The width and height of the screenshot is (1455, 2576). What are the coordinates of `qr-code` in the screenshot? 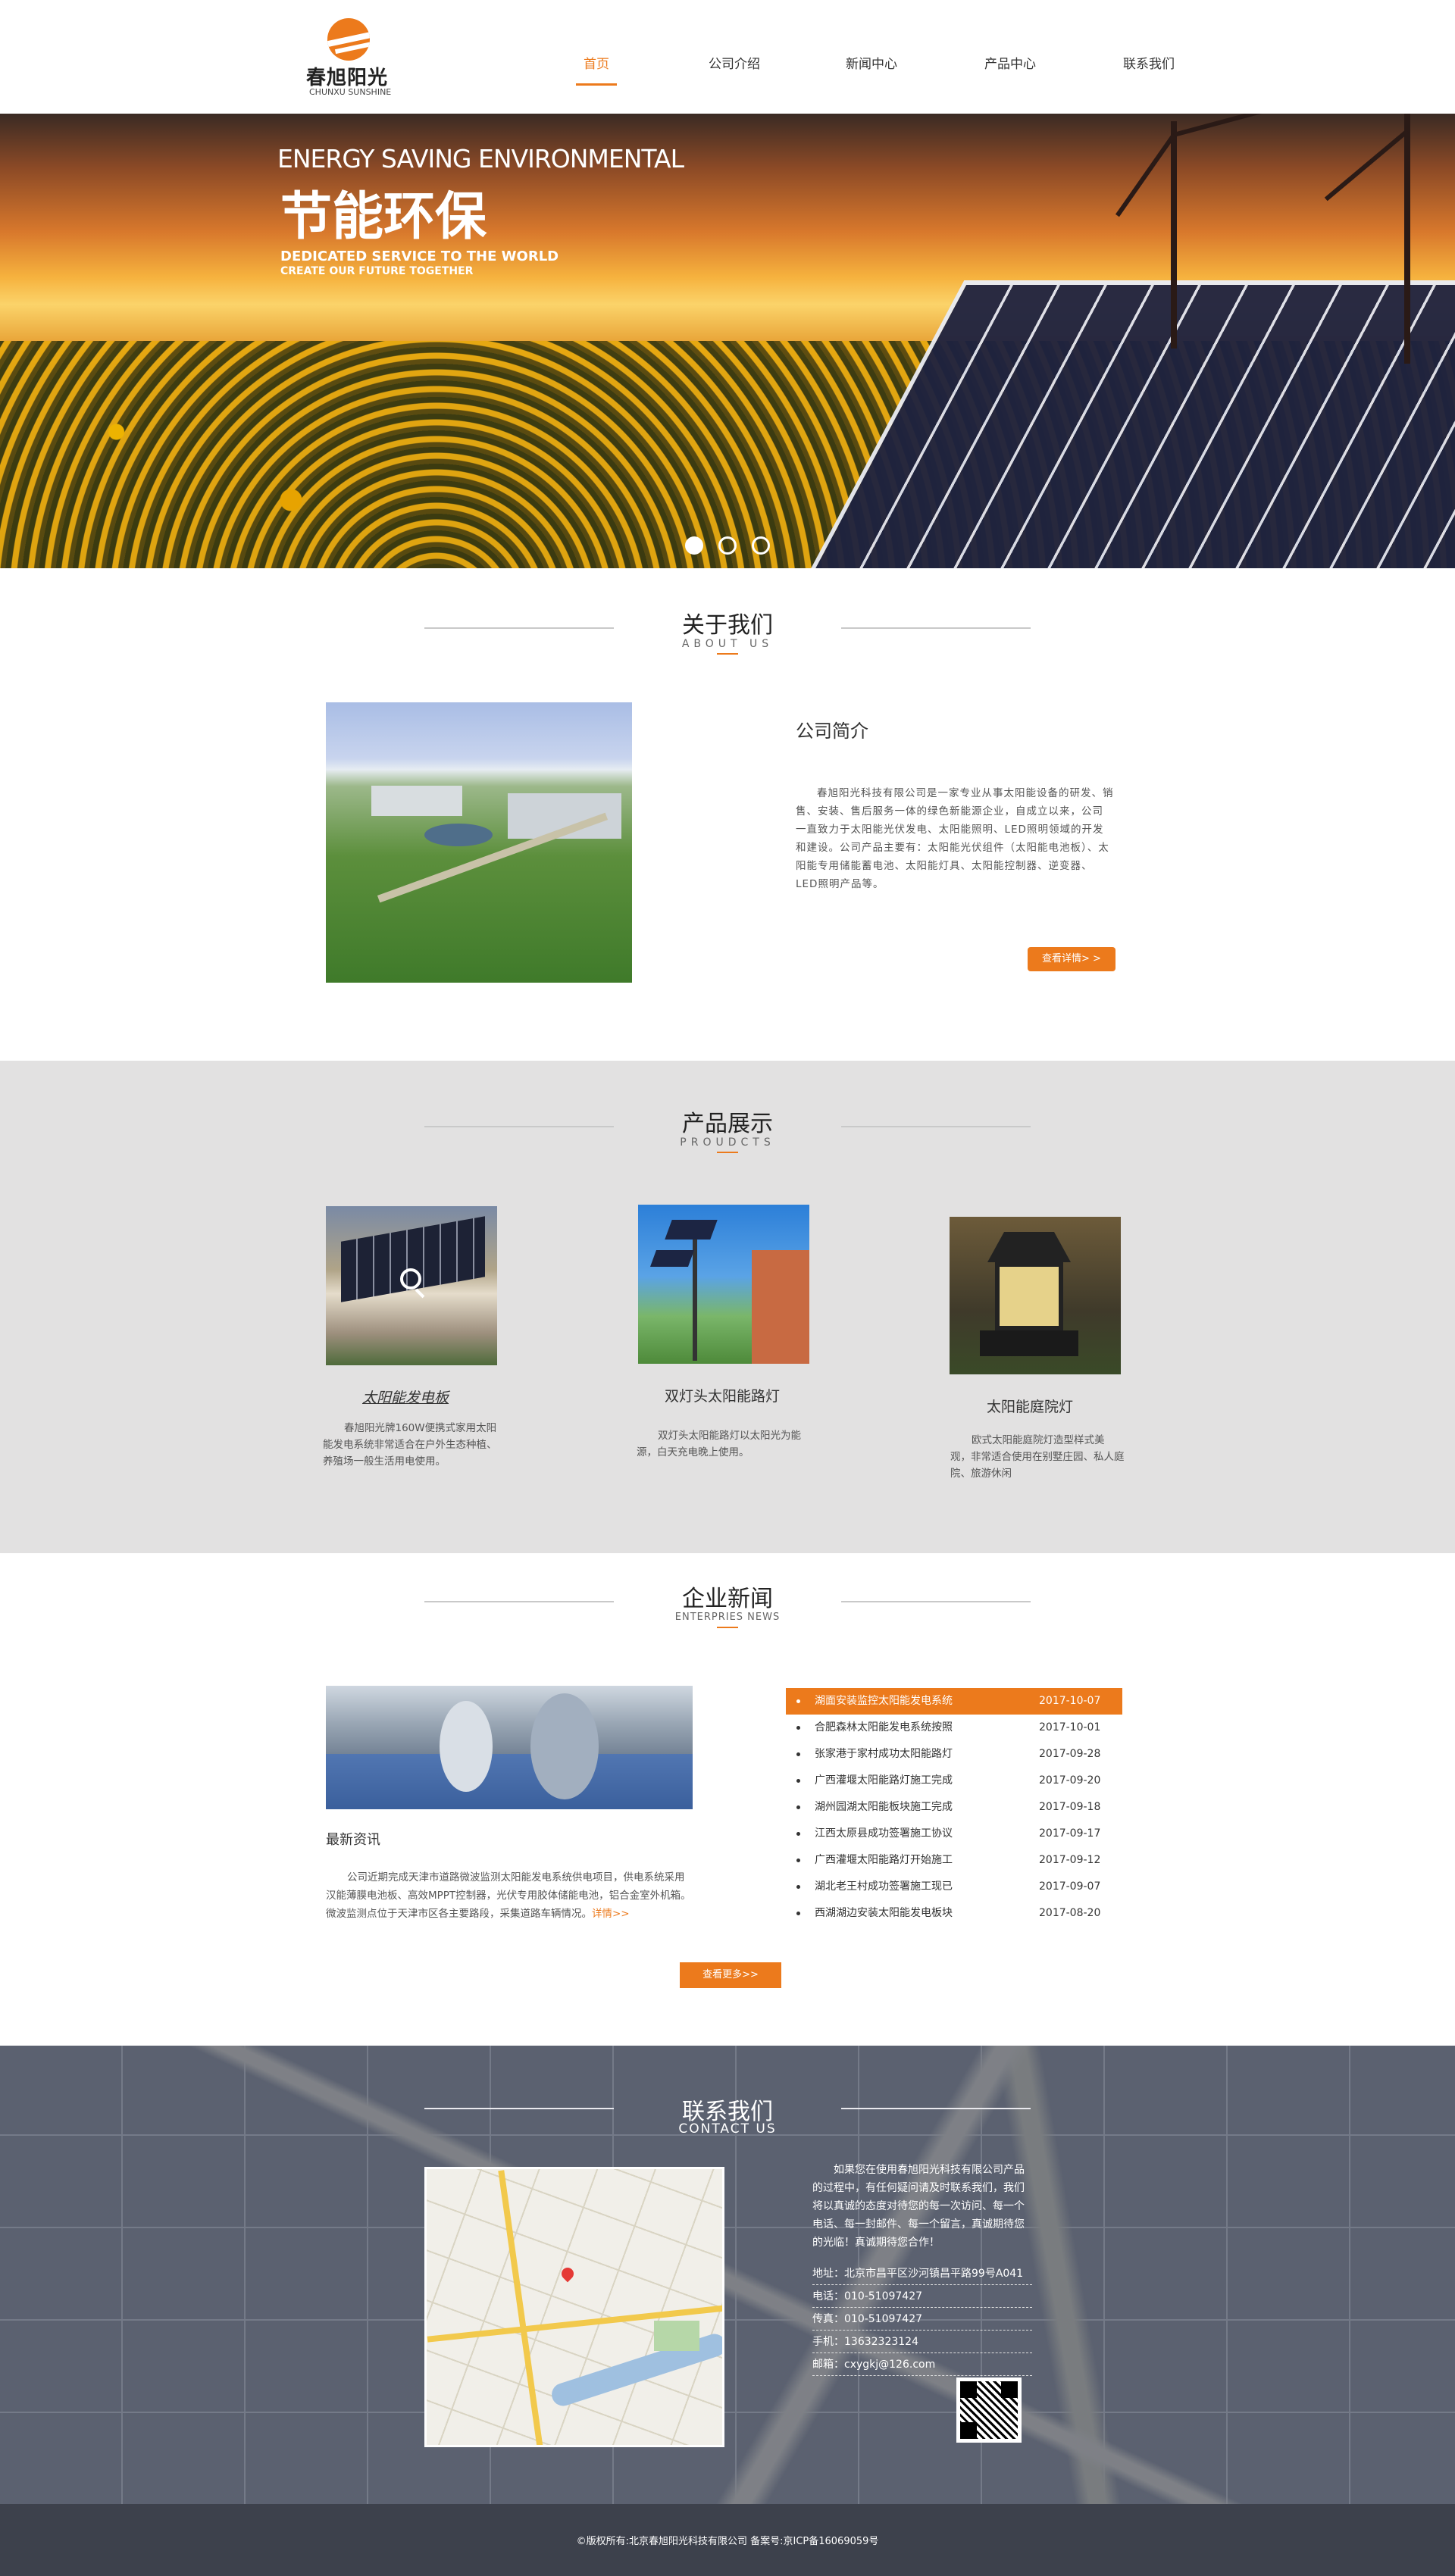 It's located at (989, 2410).